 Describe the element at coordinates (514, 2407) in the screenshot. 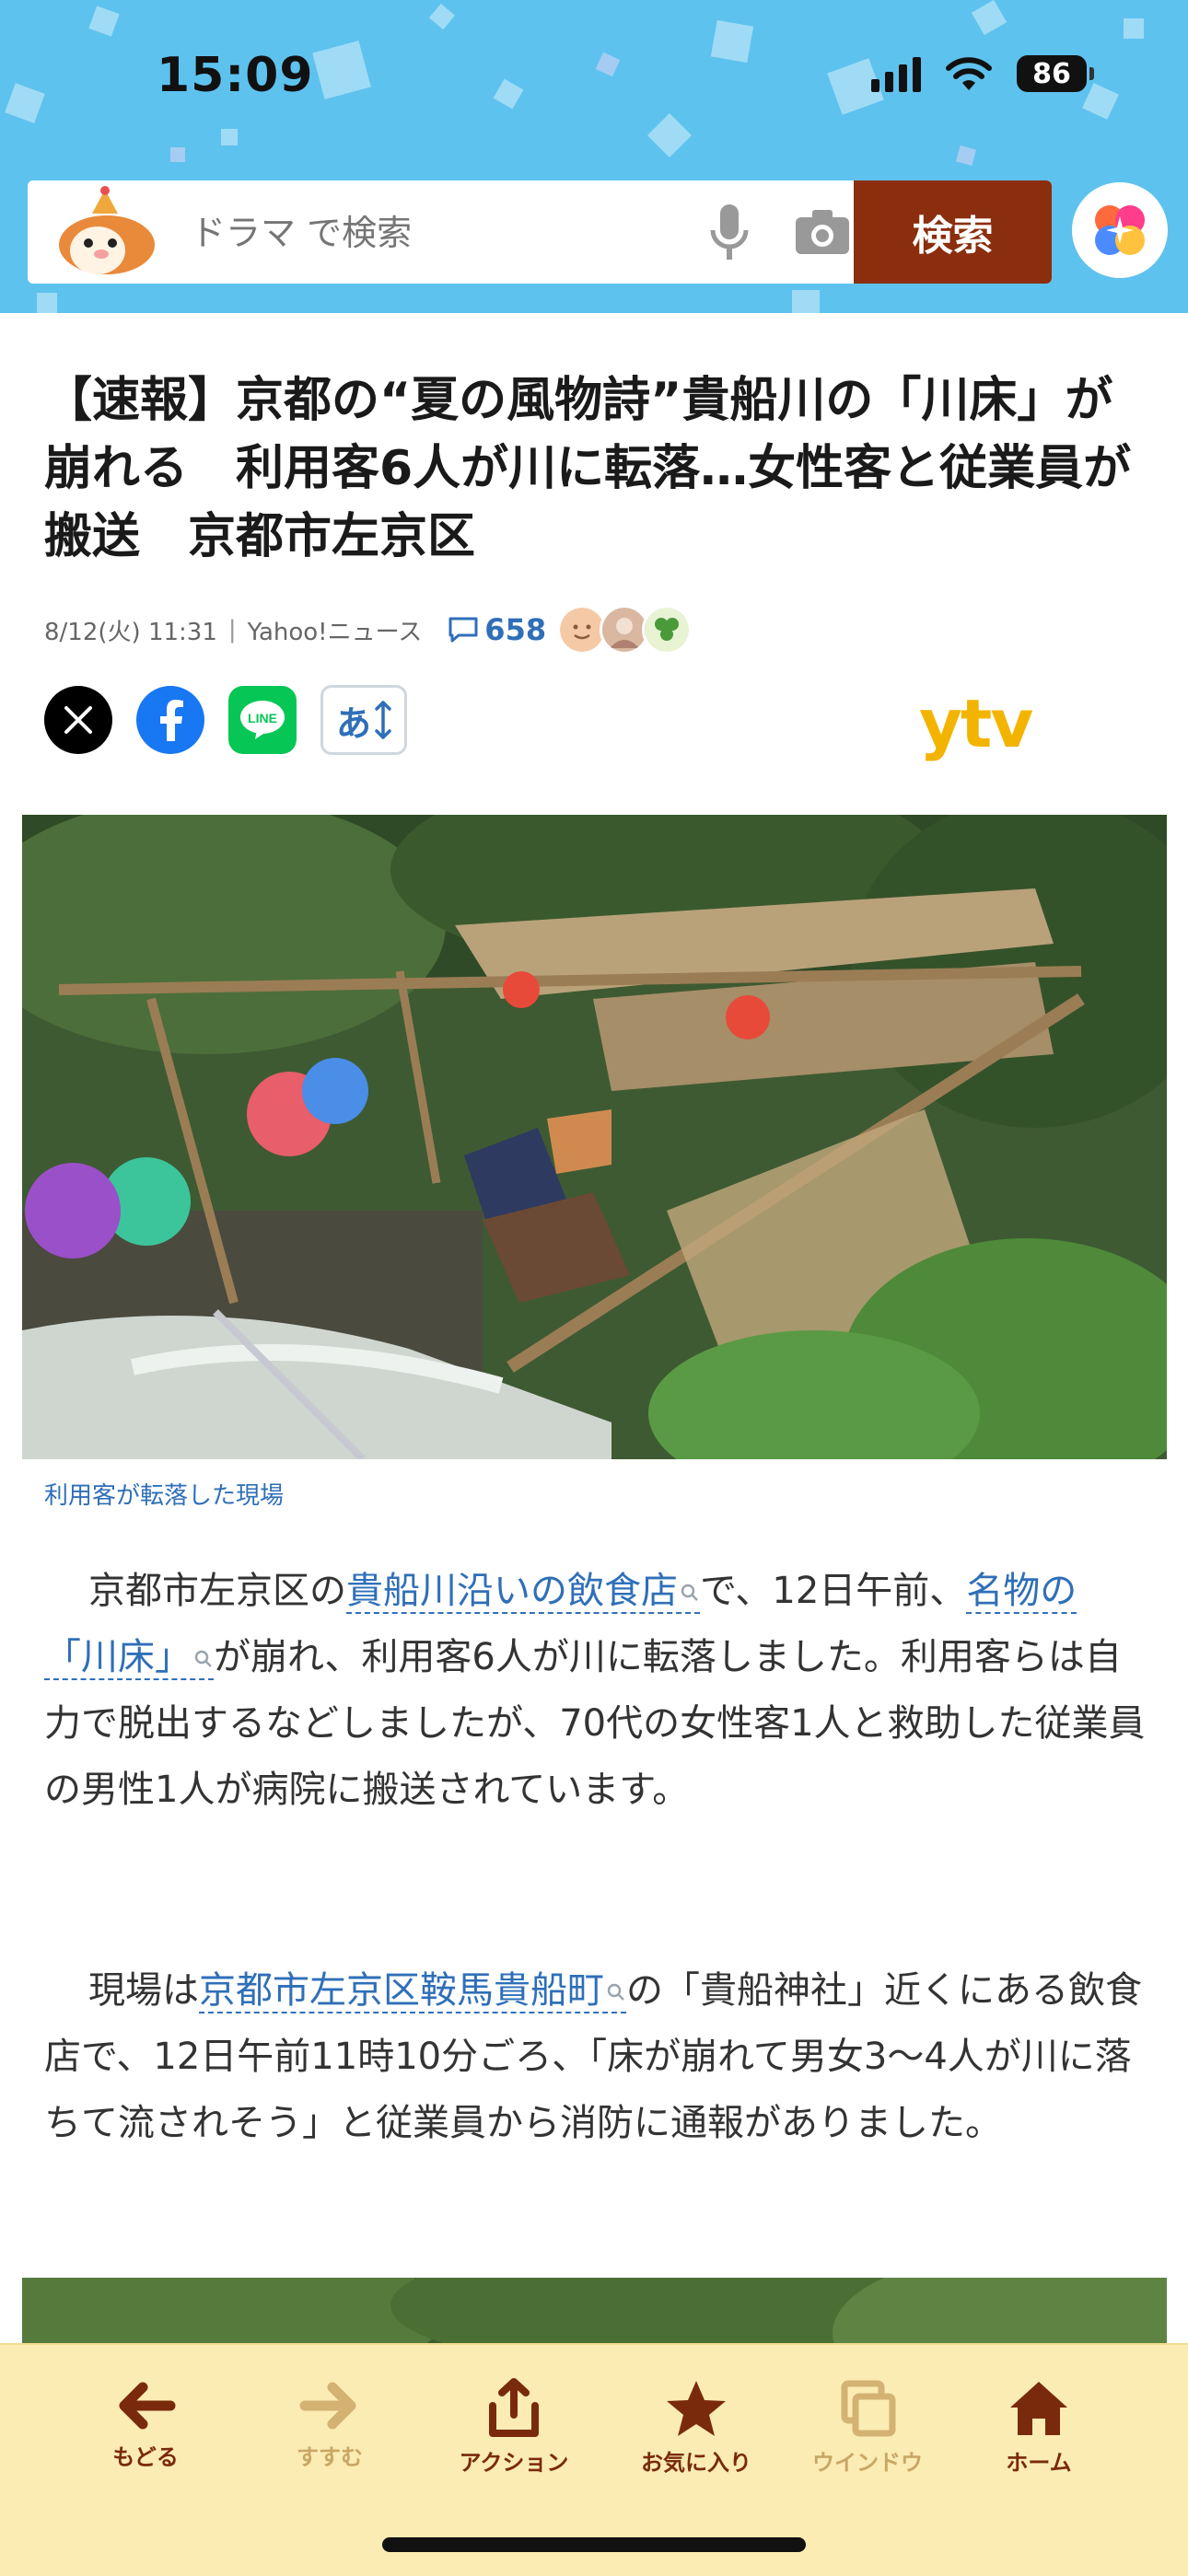

I see `share-icon` at that location.